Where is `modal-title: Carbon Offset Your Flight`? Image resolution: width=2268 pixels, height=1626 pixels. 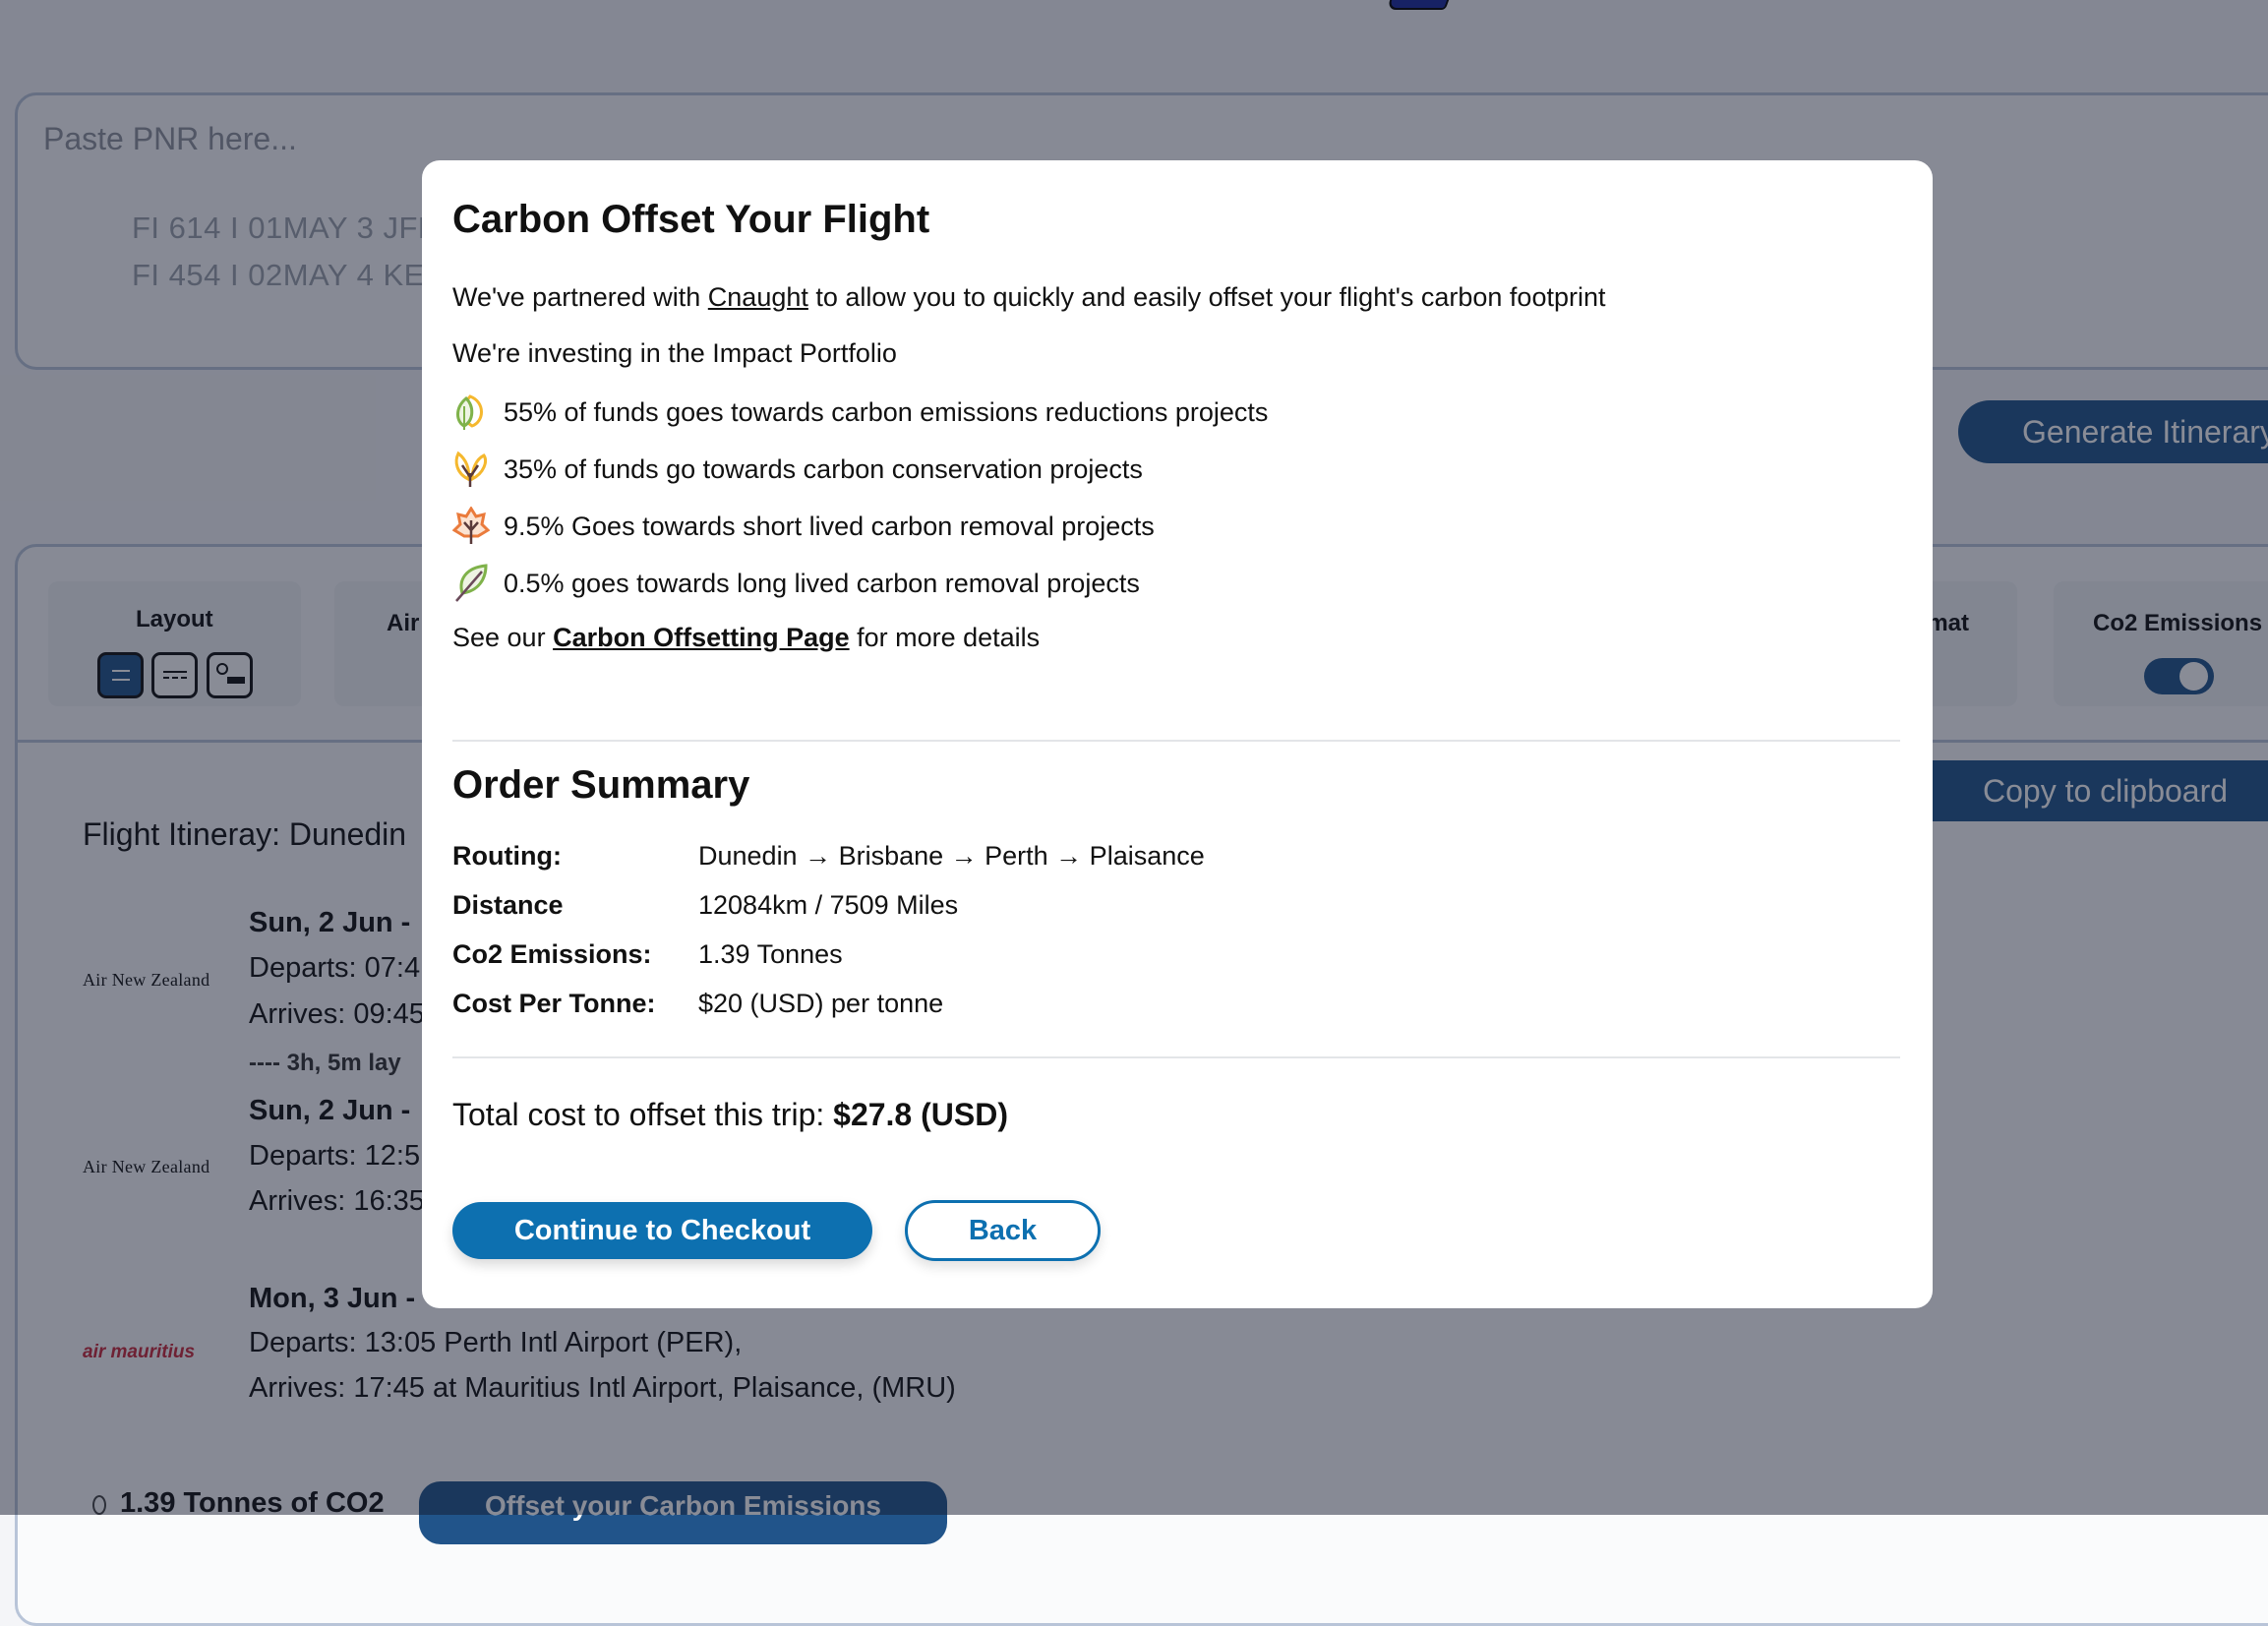
modal-title: Carbon Offset Your Flight is located at coordinates (691, 220).